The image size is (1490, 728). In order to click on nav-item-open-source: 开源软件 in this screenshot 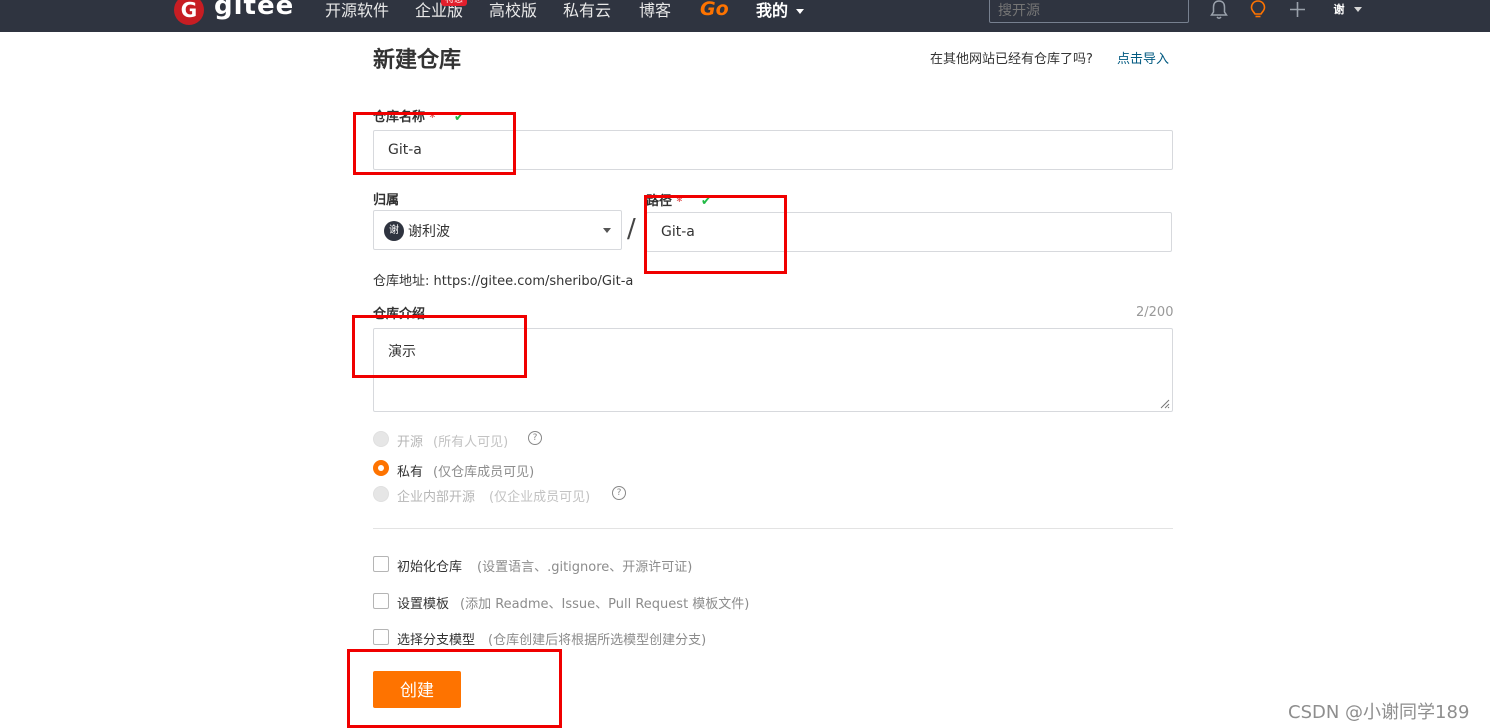, I will do `click(357, 11)`.